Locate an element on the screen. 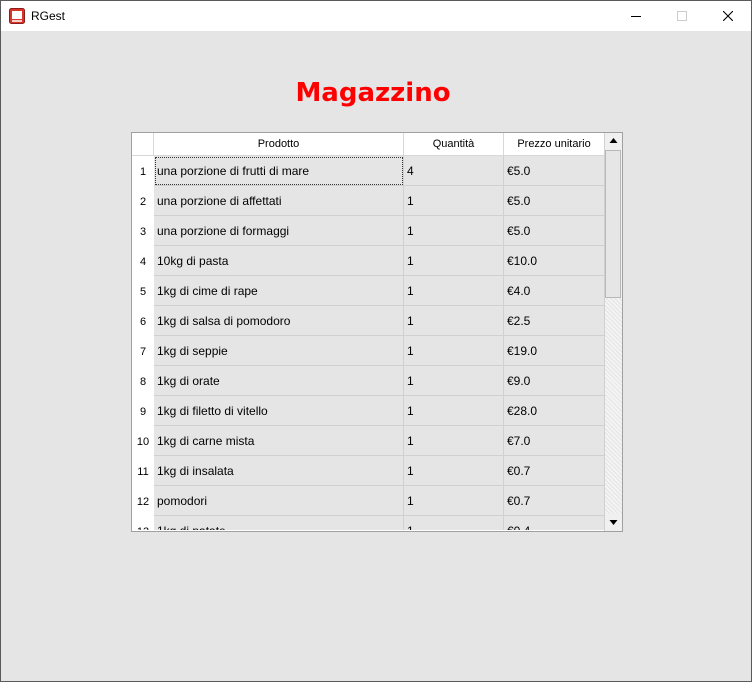 This screenshot has height=682, width=752. row-number: 11 is located at coordinates (143, 471).